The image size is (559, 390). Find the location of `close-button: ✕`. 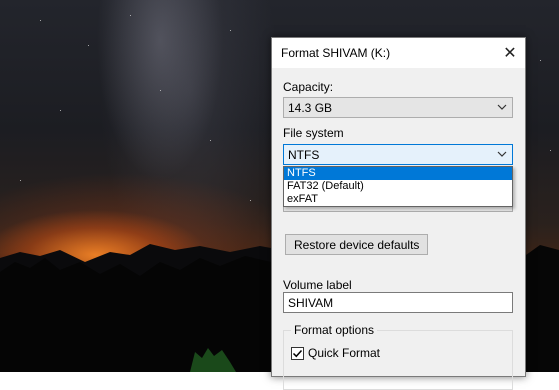

close-button: ✕ is located at coordinates (510, 53).